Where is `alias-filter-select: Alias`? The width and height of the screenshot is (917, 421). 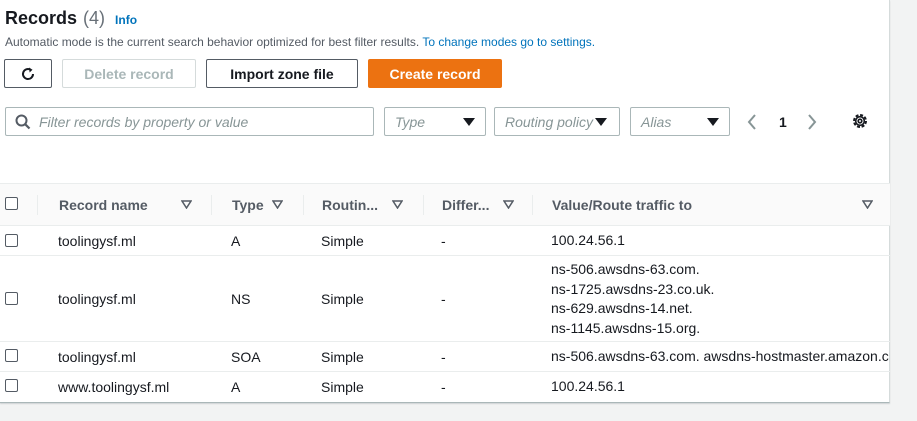
alias-filter-select: Alias is located at coordinates (680, 121).